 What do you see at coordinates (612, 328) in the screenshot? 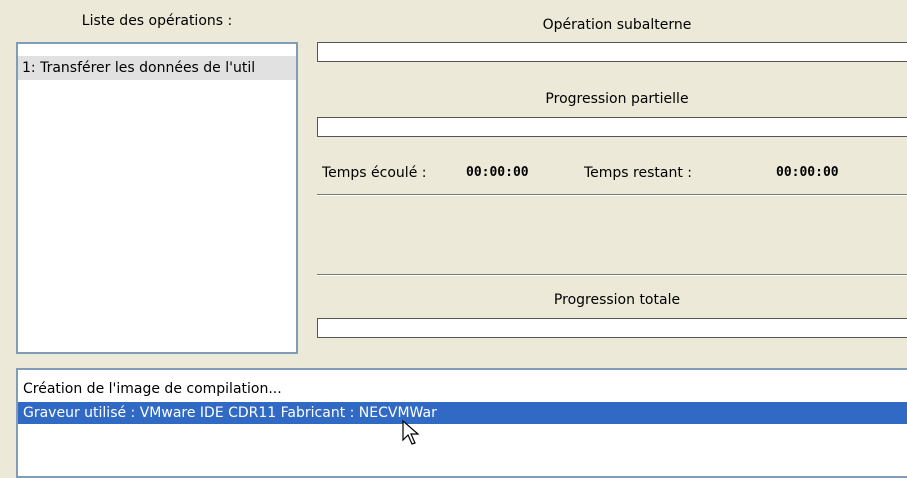
I see `total-progress-bar` at bounding box center [612, 328].